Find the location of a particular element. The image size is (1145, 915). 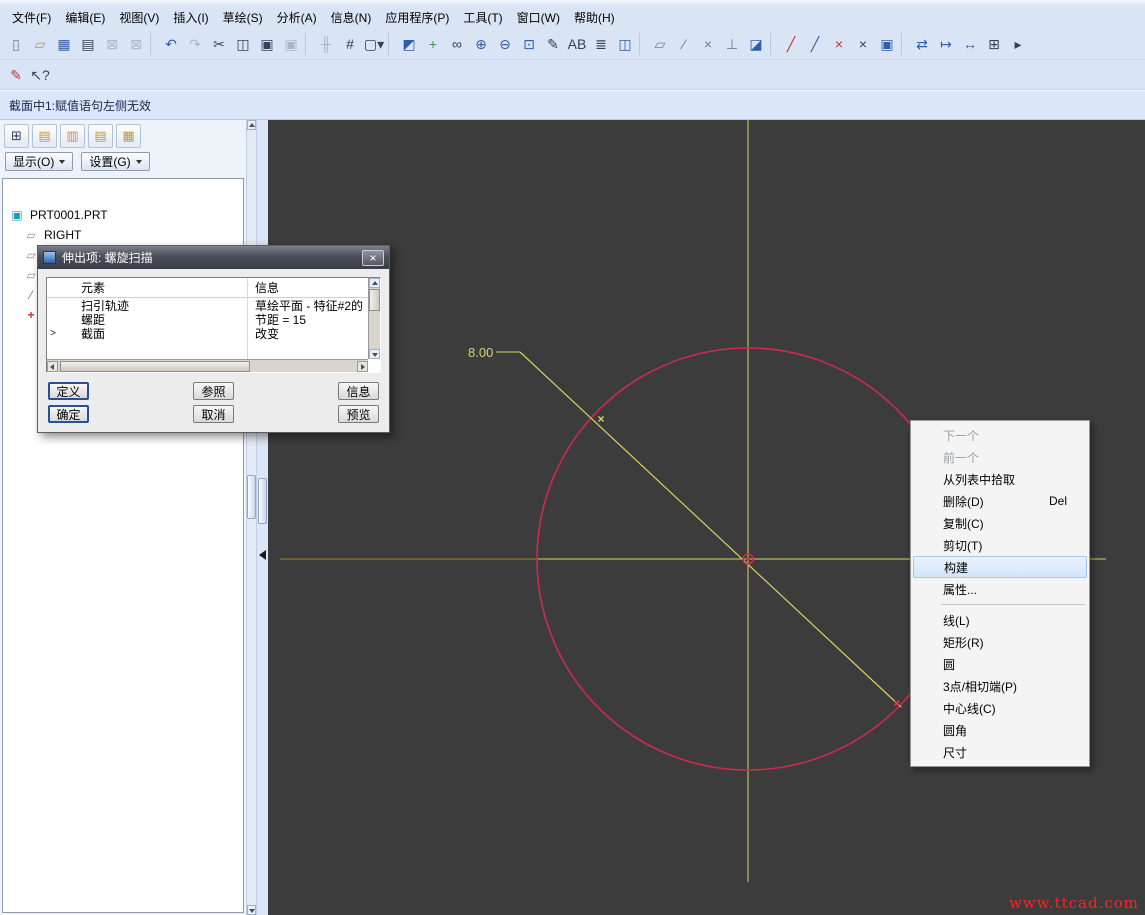

tree-filters-icon: ▤ is located at coordinates (100, 136).